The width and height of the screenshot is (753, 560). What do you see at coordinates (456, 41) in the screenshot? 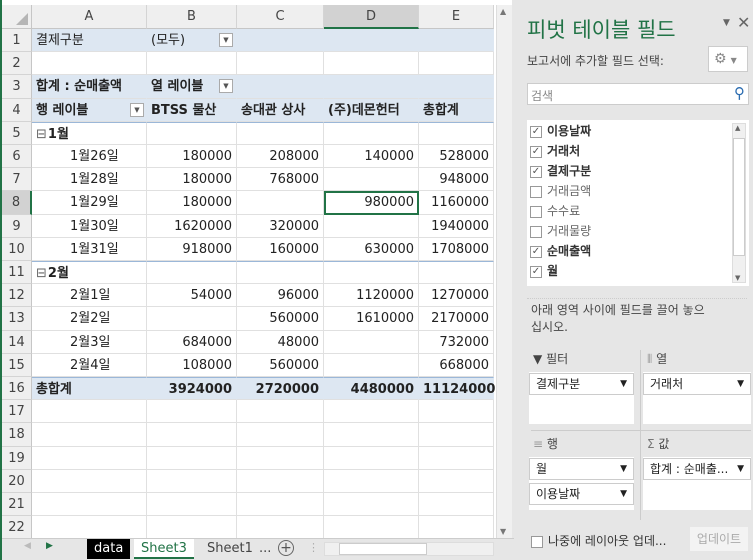
I see `cell-e1` at bounding box center [456, 41].